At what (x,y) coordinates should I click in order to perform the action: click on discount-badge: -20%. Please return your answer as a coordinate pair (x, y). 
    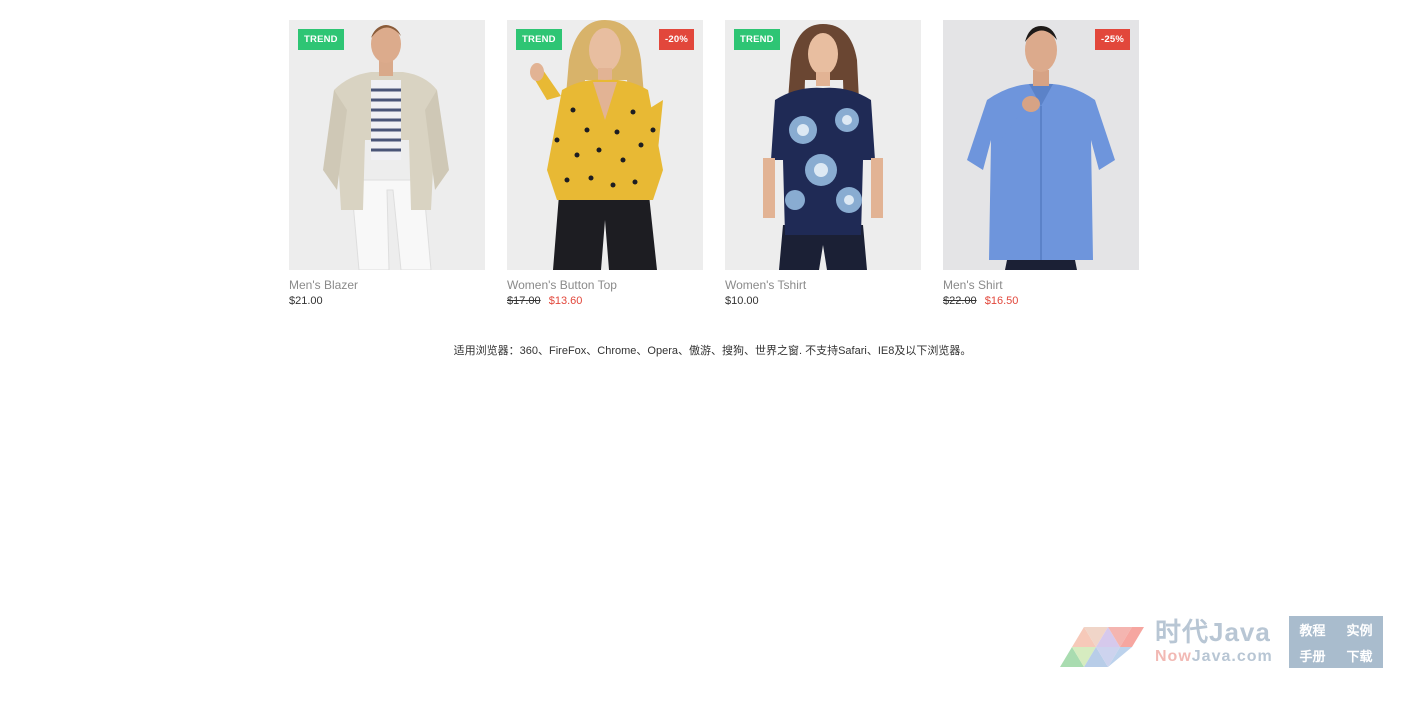
    Looking at the image, I should click on (676, 39).